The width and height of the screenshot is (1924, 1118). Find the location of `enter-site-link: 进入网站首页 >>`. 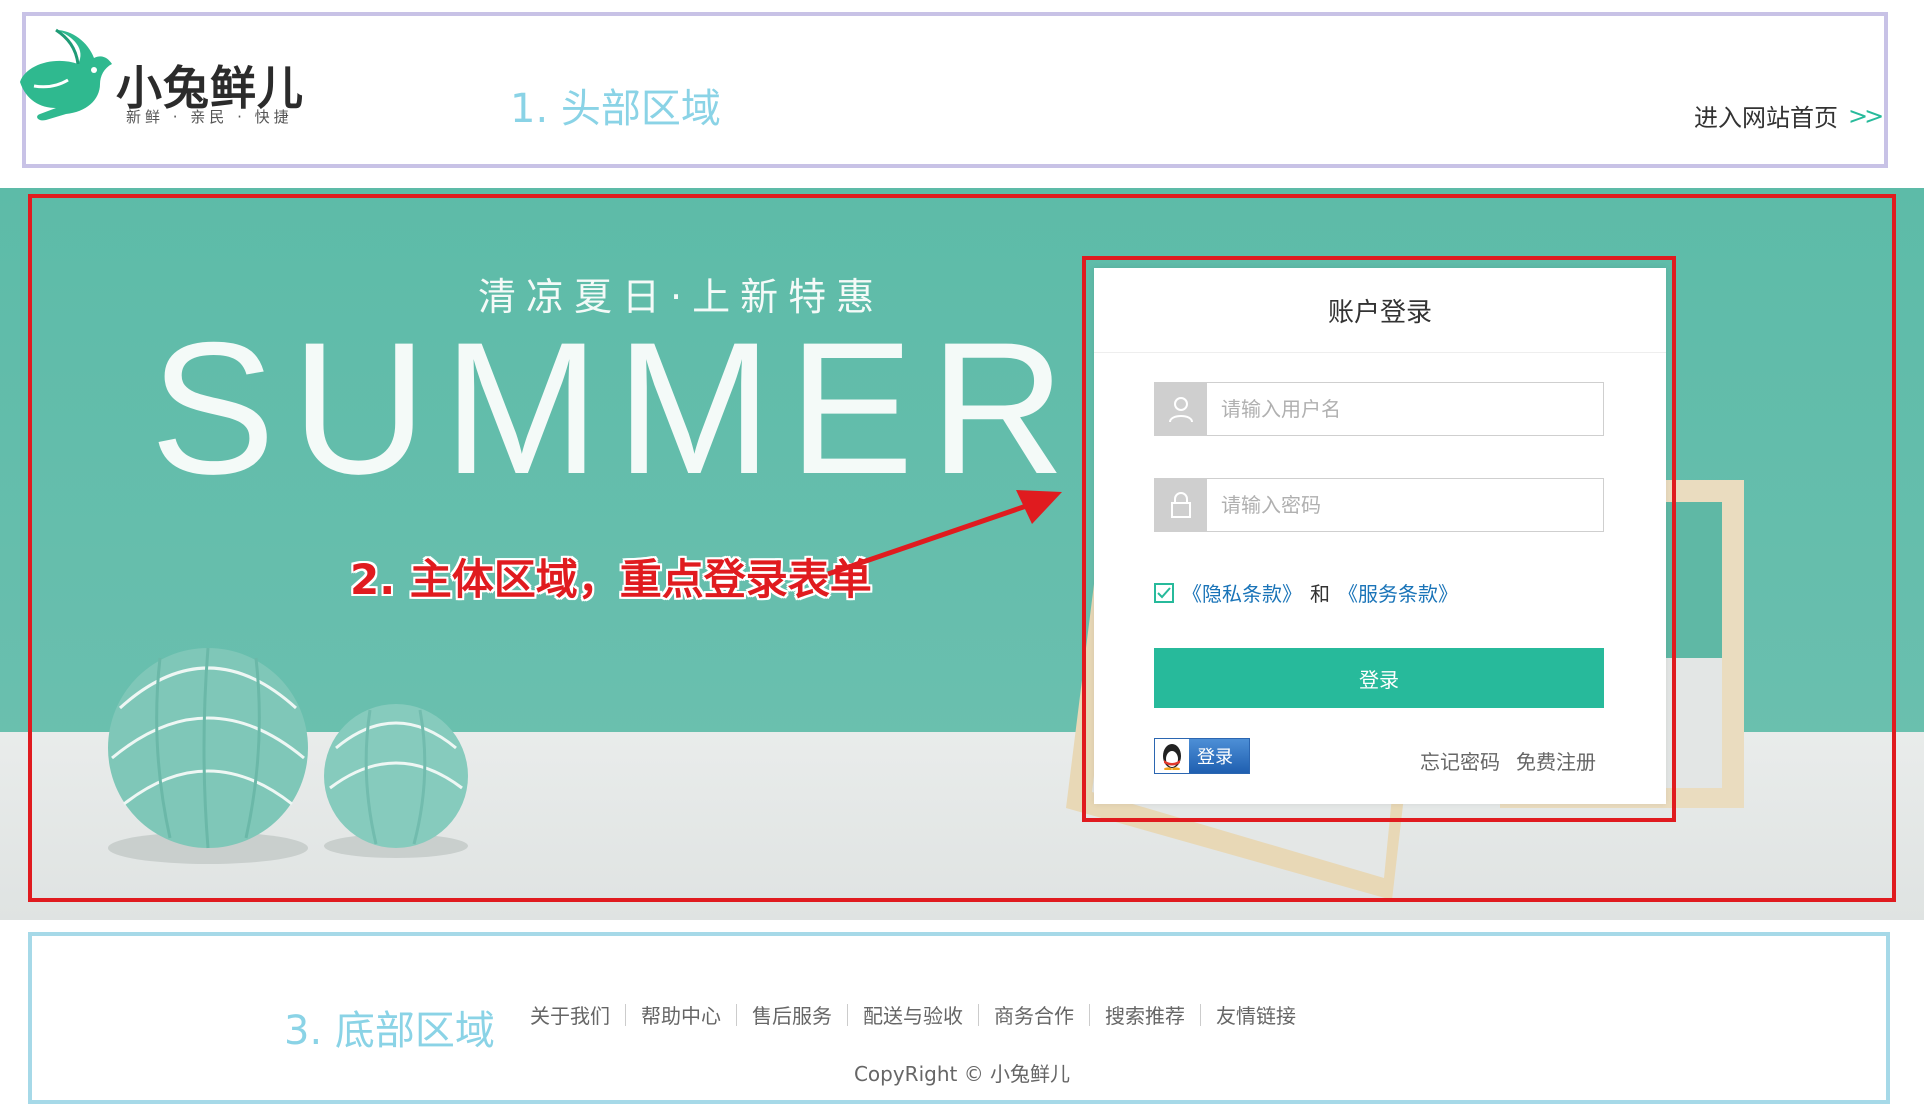

enter-site-link: 进入网站首页 >> is located at coordinates (1789, 115).